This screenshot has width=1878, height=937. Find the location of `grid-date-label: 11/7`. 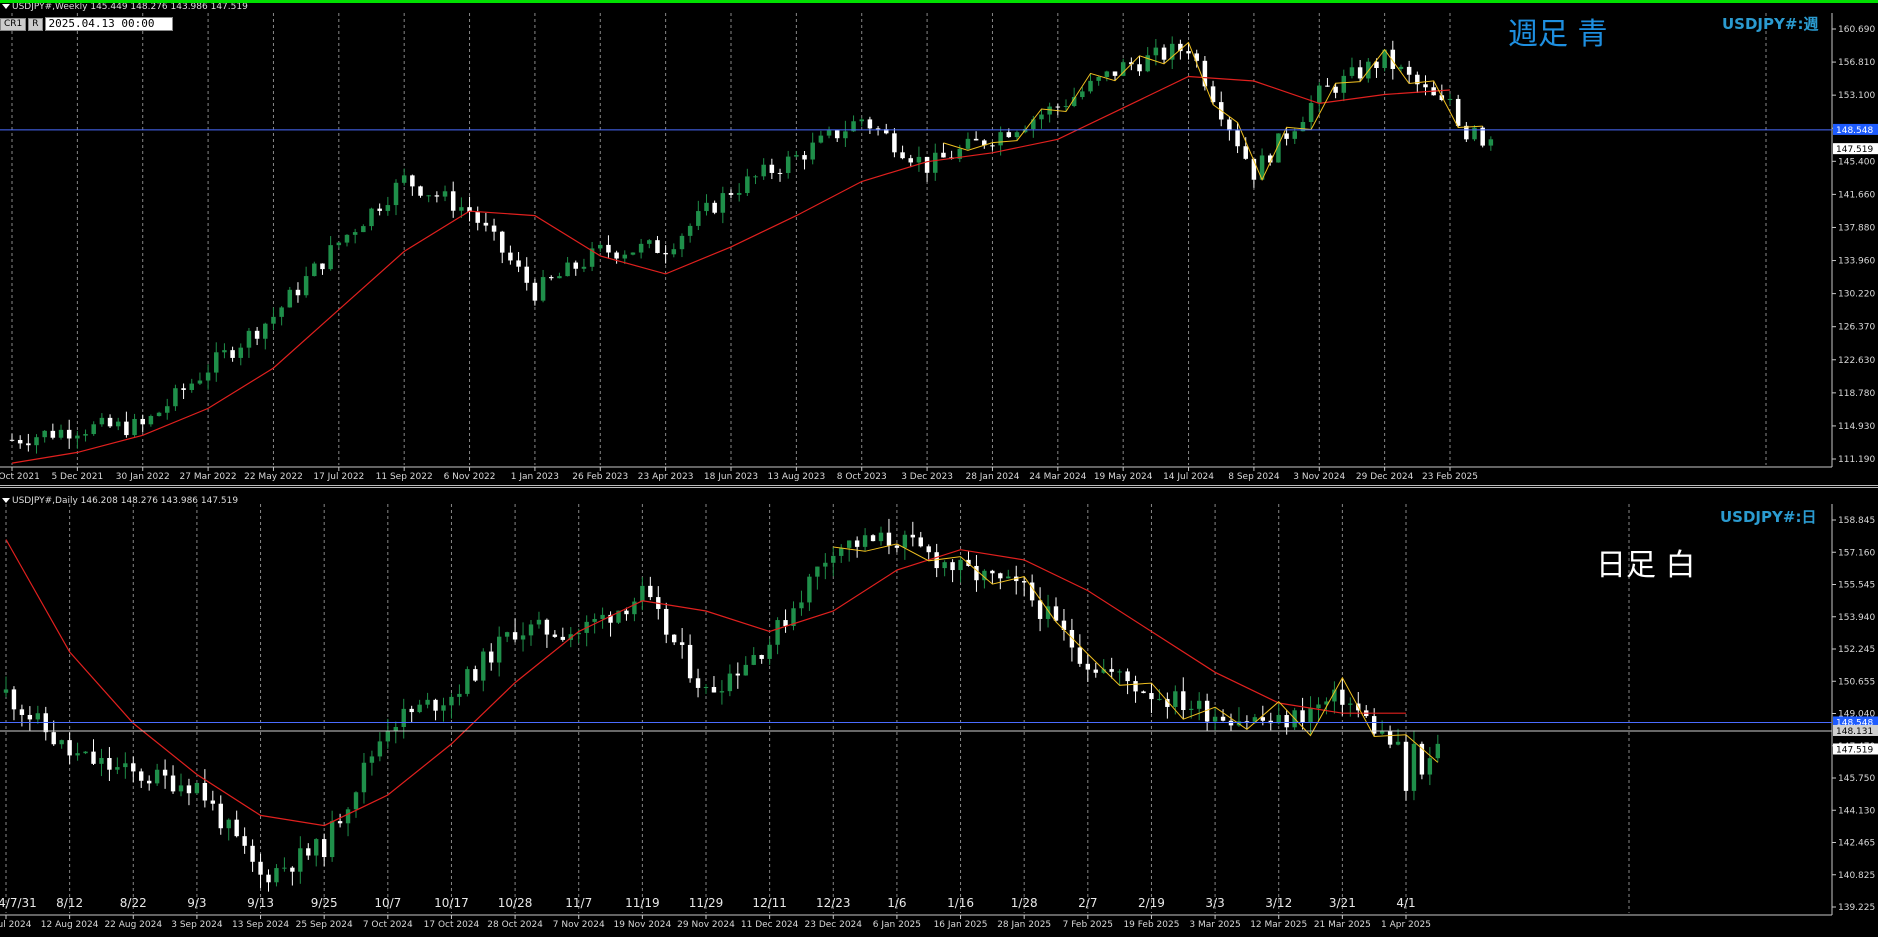

grid-date-label: 11/7 is located at coordinates (578, 903).